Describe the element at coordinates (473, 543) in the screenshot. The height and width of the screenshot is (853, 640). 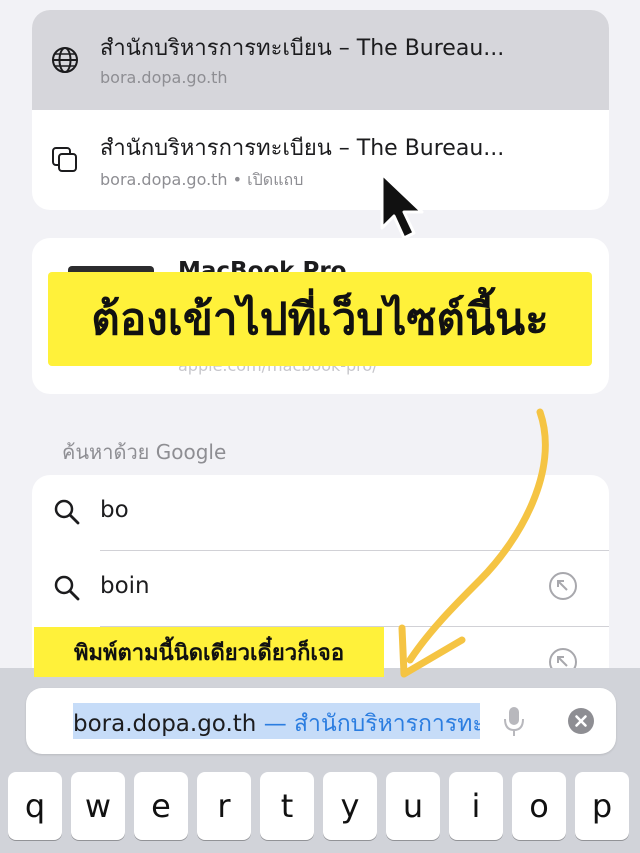
I see `annotation-arrow` at that location.